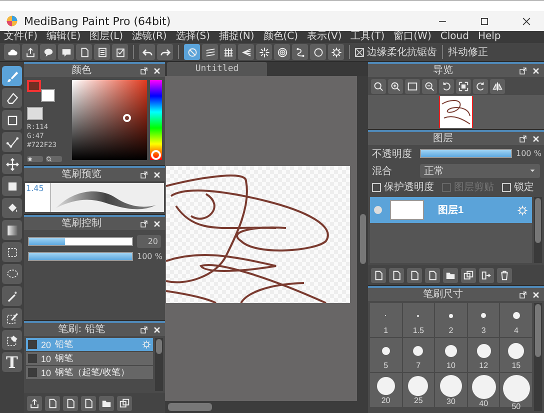 This screenshot has width=544, height=413. I want to click on fit-button, so click(412, 86).